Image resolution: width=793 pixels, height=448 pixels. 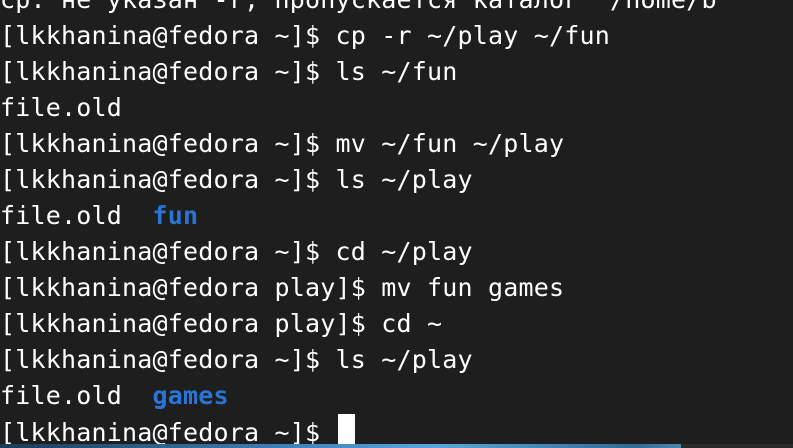 I want to click on terminal-line: [lkkhanina@fedora play]$ cd ~, so click(x=358, y=324).